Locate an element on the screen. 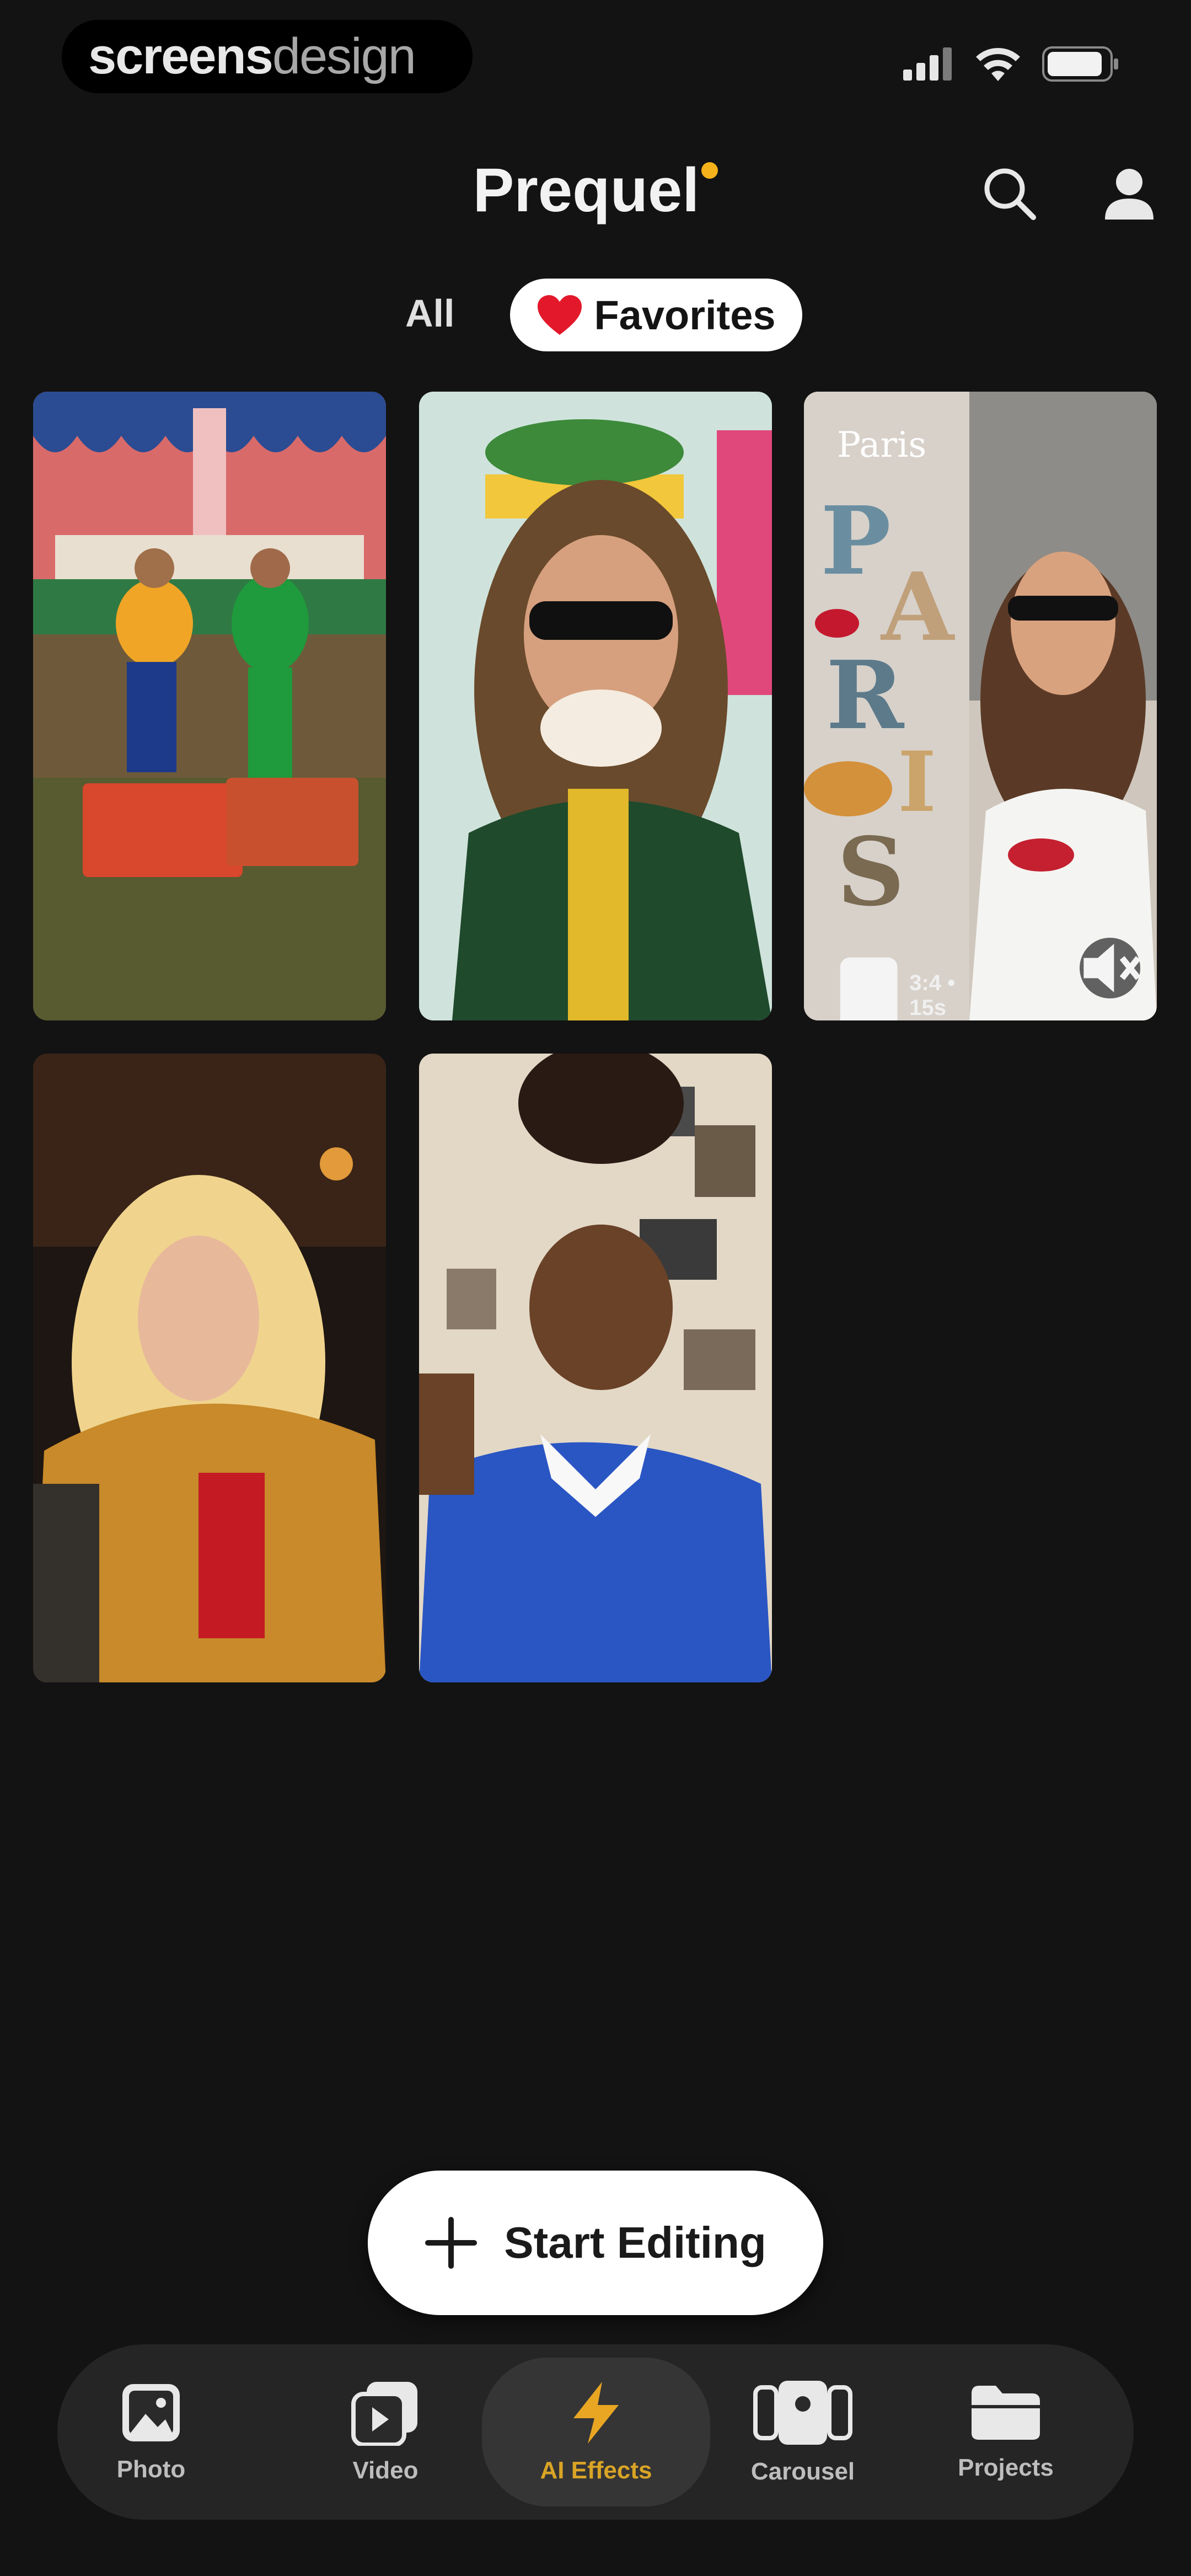  brand-bold-text: screens is located at coordinates (180, 56).